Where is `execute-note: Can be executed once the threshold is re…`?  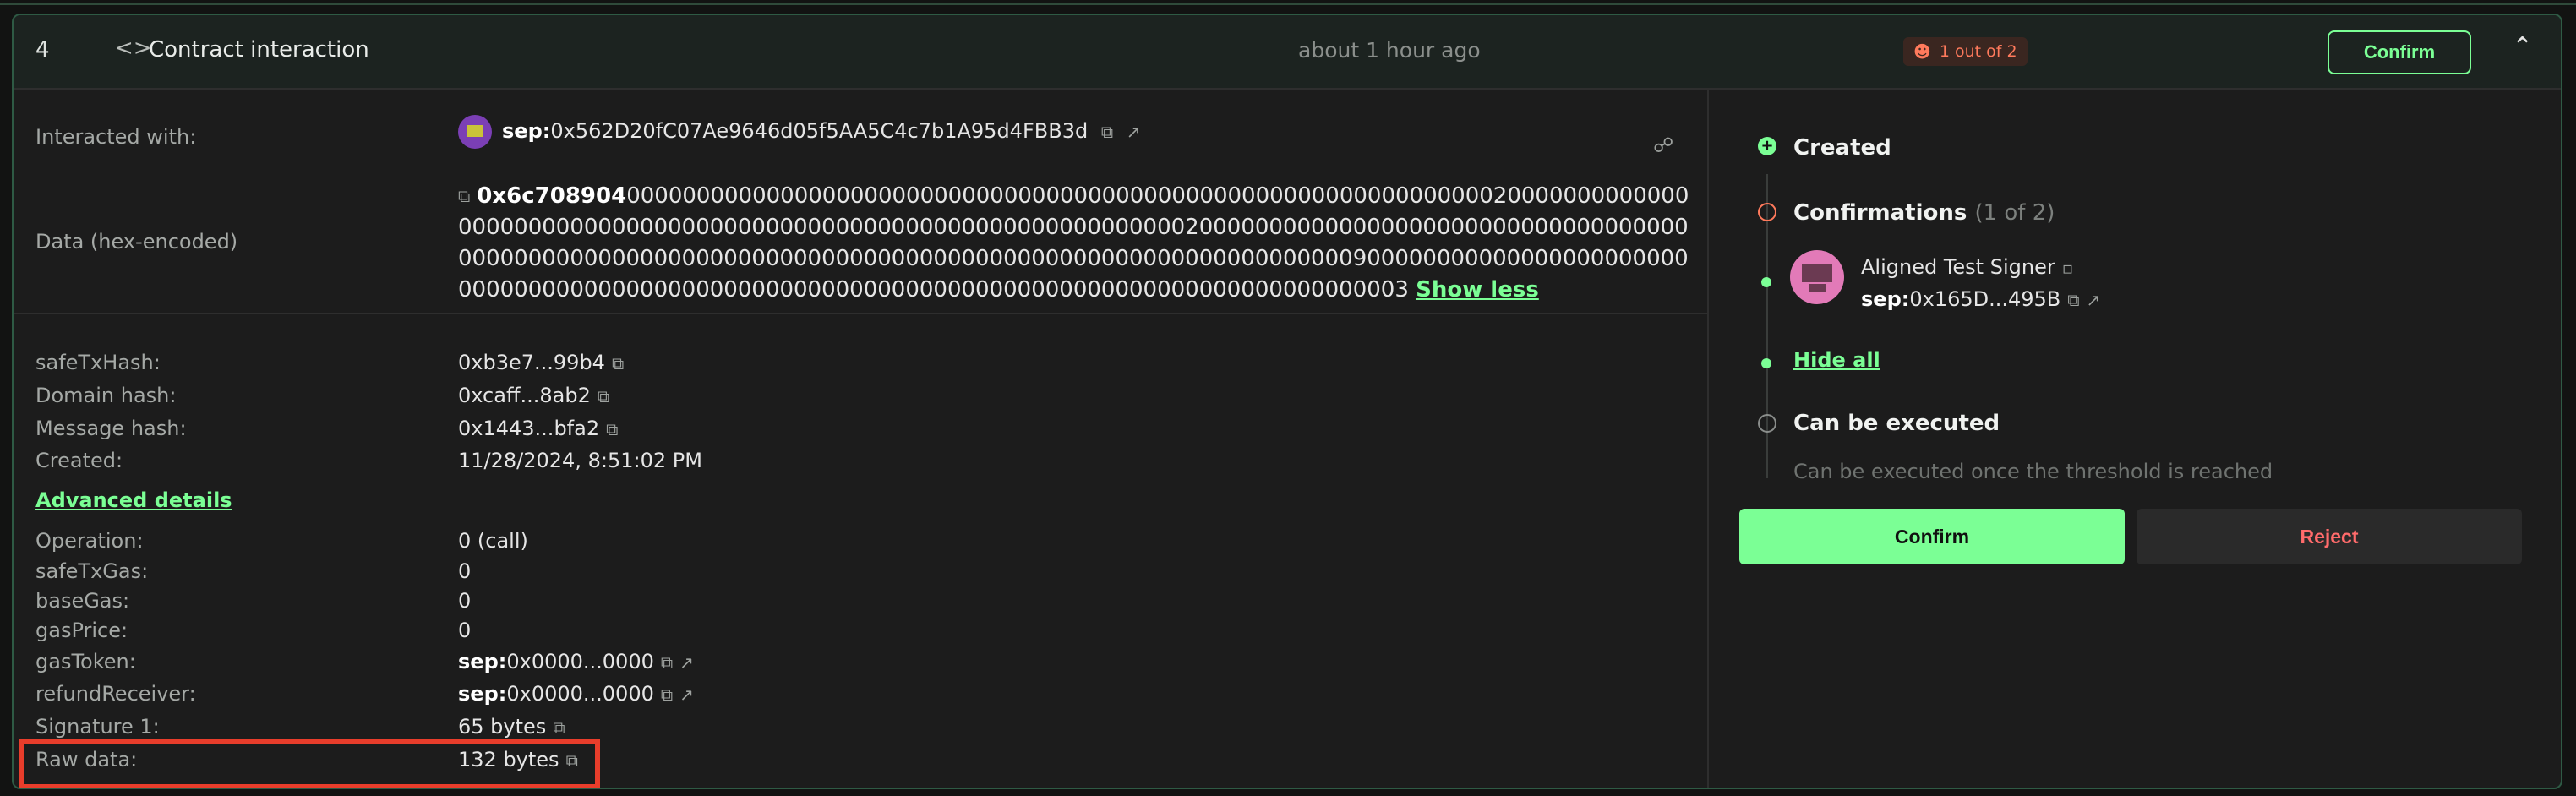 execute-note: Can be executed once the threshold is re… is located at coordinates (2033, 472).